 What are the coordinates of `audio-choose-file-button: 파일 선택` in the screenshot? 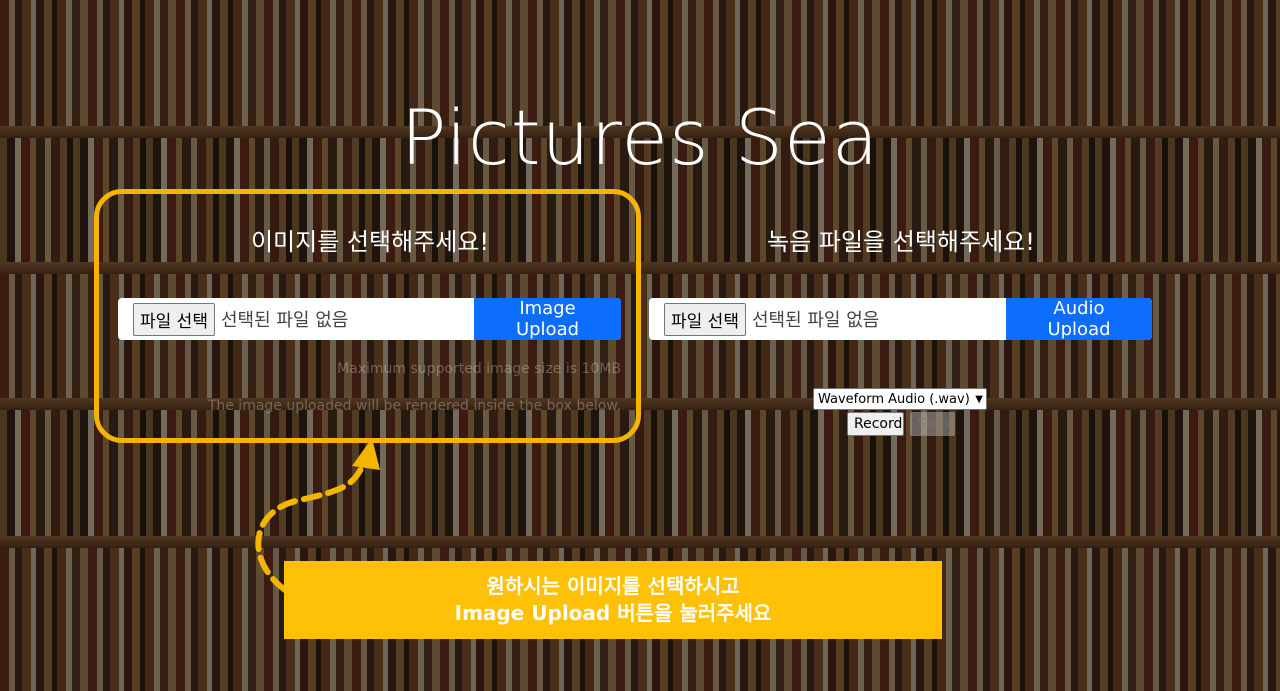 It's located at (705, 319).